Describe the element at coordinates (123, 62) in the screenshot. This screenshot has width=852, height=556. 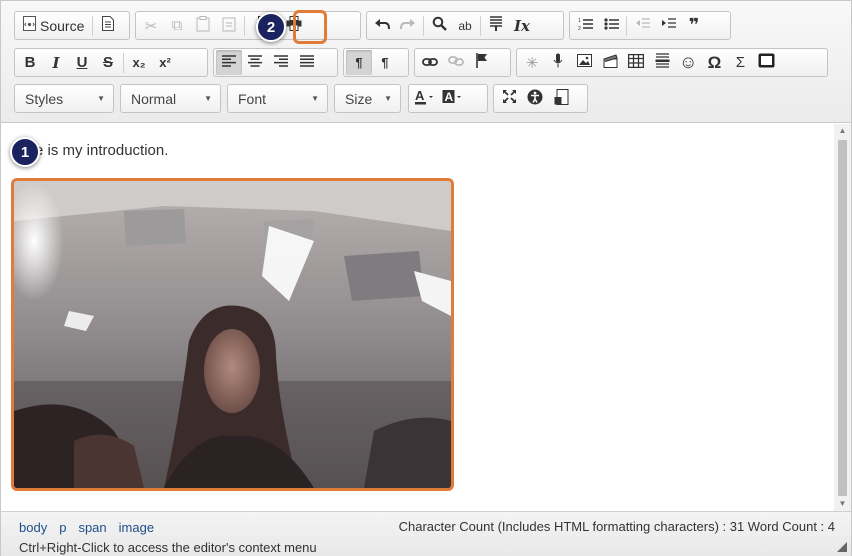
I see `separator` at that location.